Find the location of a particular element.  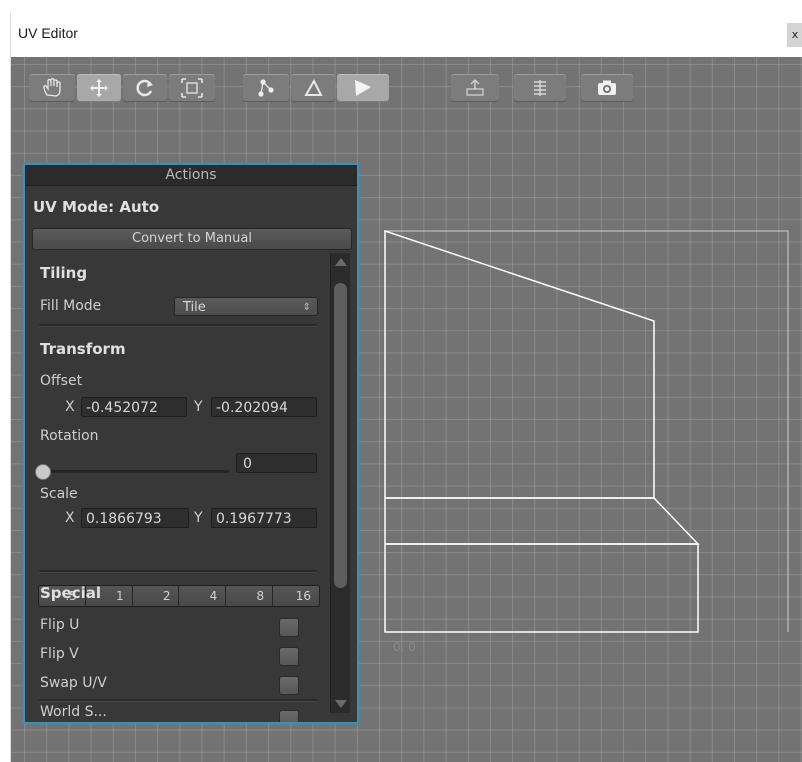

rotation-slider-thumb is located at coordinates (43, 472).